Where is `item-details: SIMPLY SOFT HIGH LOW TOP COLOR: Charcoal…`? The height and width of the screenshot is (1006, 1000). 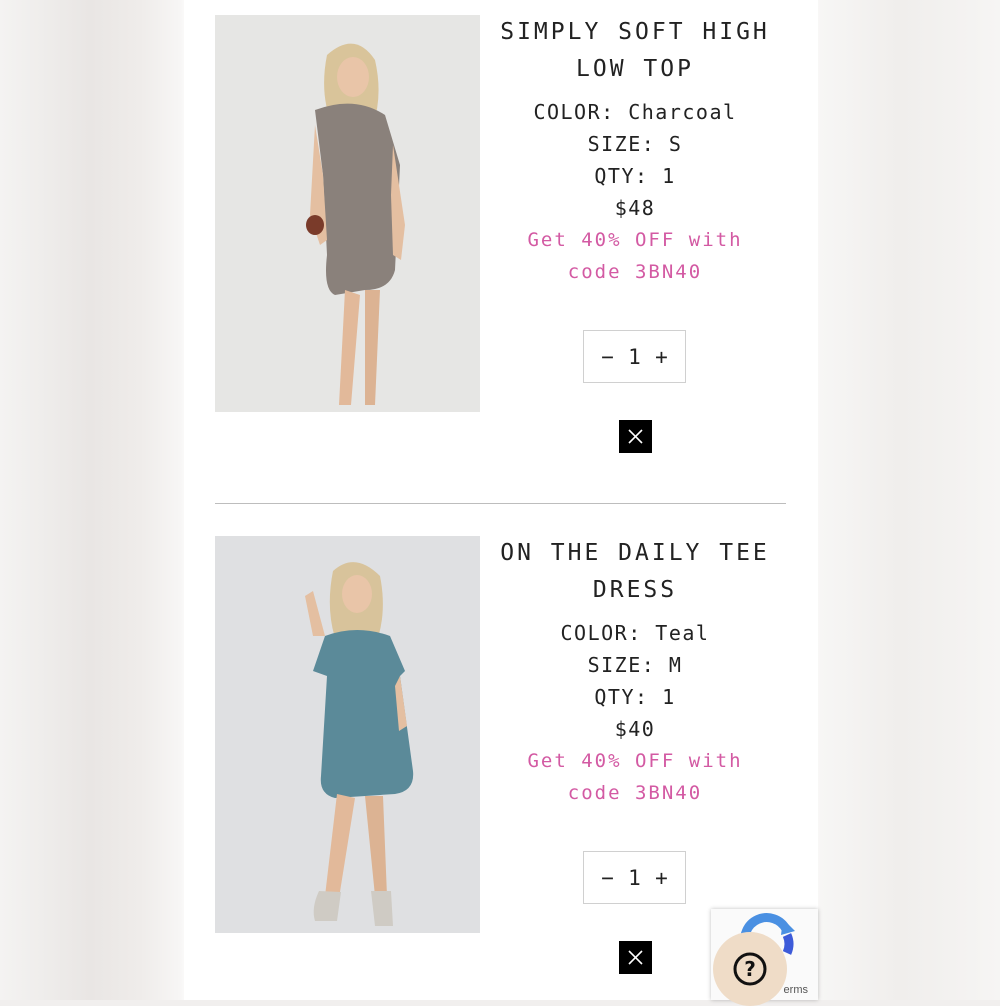 item-details: SIMPLY SOFT HIGH LOW TOP COLOR: Charcoal… is located at coordinates (635, 151).